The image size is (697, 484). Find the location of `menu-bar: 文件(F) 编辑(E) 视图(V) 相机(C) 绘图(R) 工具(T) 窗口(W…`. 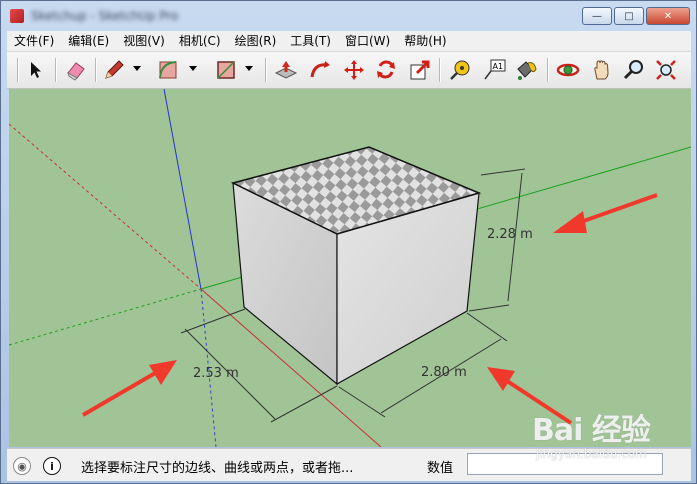

menu-bar: 文件(F) 编辑(E) 视图(V) 相机(C) 绘图(R) 工具(T) 窗口(W… is located at coordinates (349, 41).